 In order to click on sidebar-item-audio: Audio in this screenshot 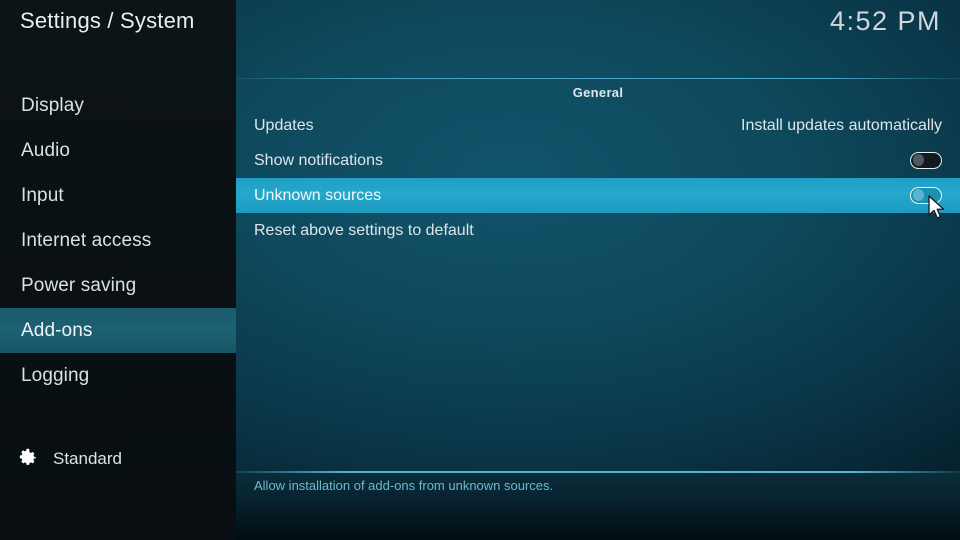, I will do `click(118, 150)`.